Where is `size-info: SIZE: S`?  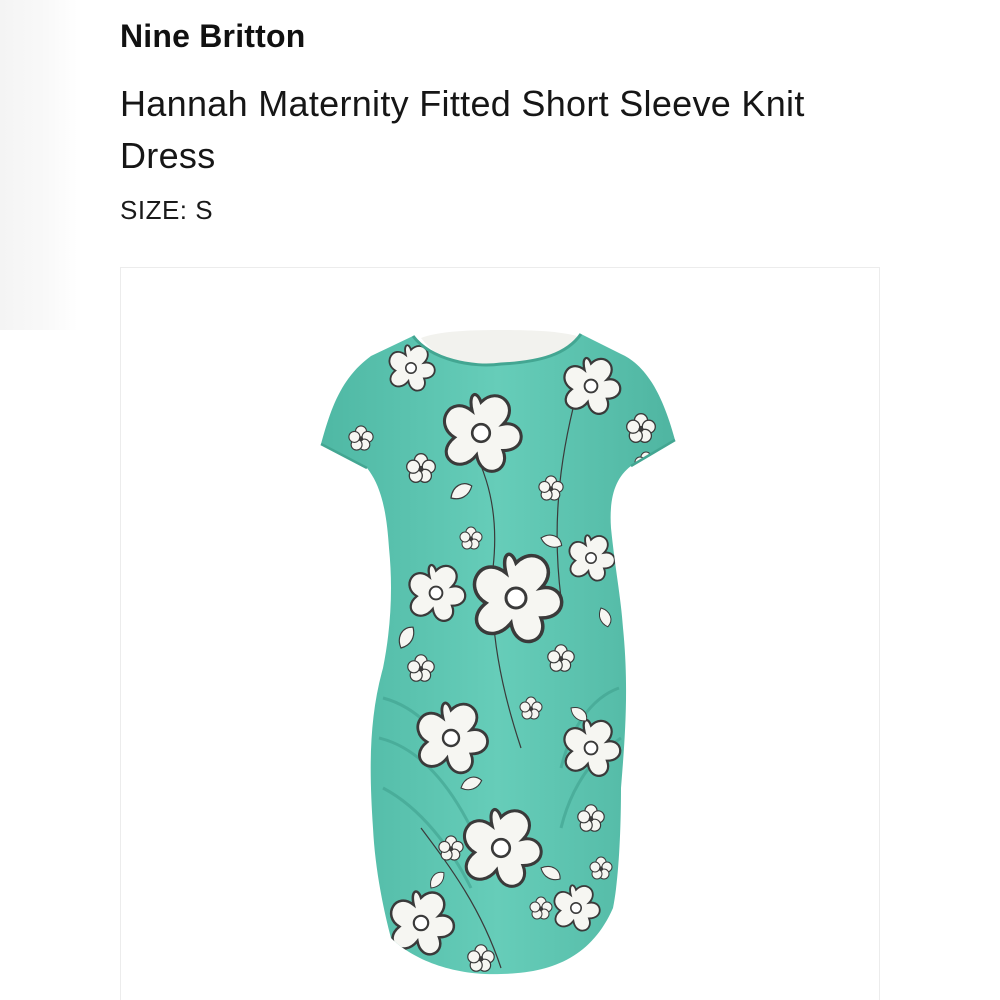 size-info: SIZE: S is located at coordinates (166, 210).